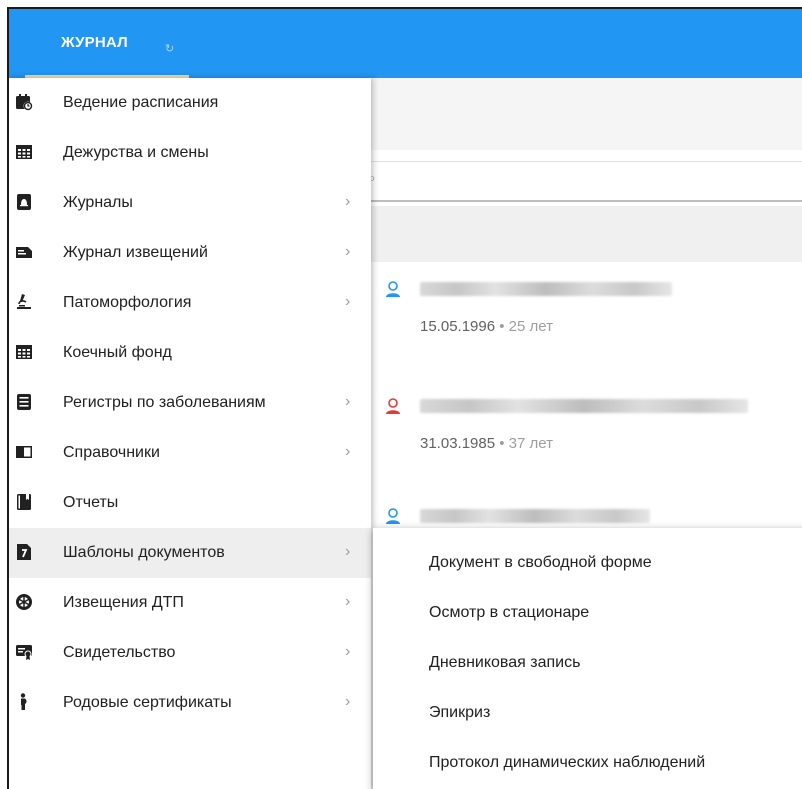  What do you see at coordinates (190, 453) in the screenshot?
I see `menu-item-directories: Справочники ›` at bounding box center [190, 453].